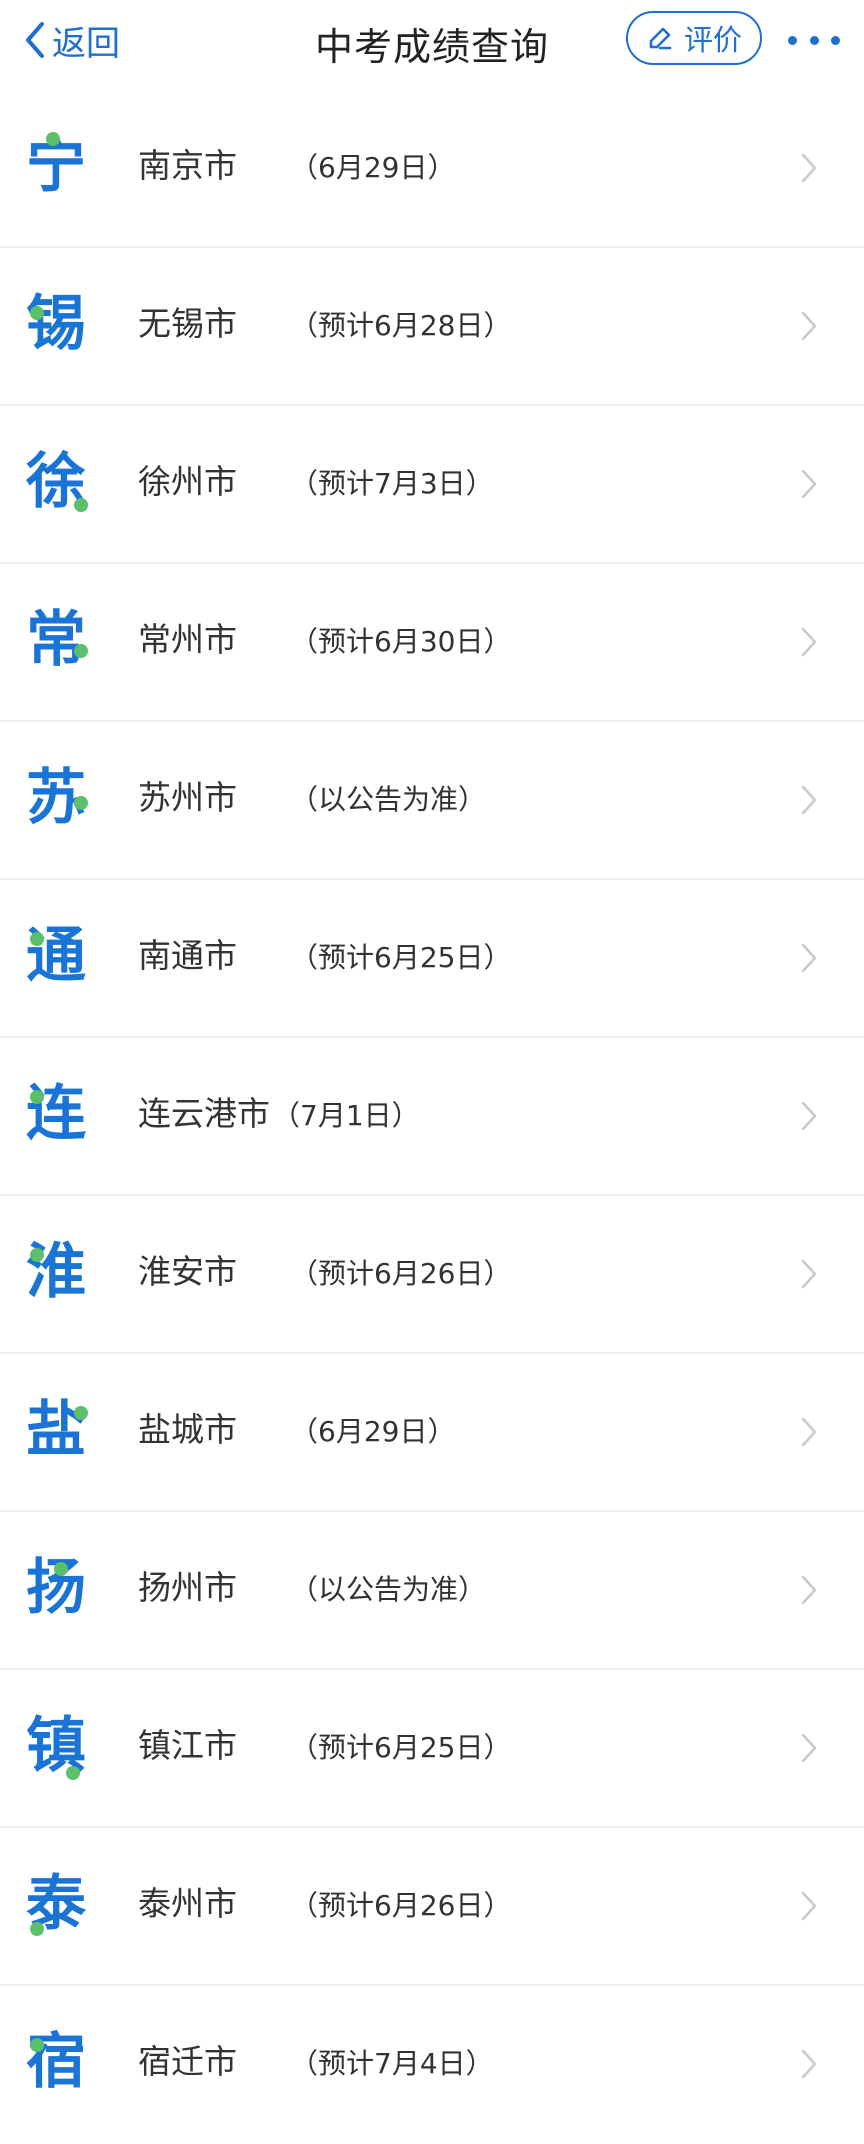 This screenshot has width=864, height=2144. What do you see at coordinates (86, 43) in the screenshot?
I see `back-label: 返回` at bounding box center [86, 43].